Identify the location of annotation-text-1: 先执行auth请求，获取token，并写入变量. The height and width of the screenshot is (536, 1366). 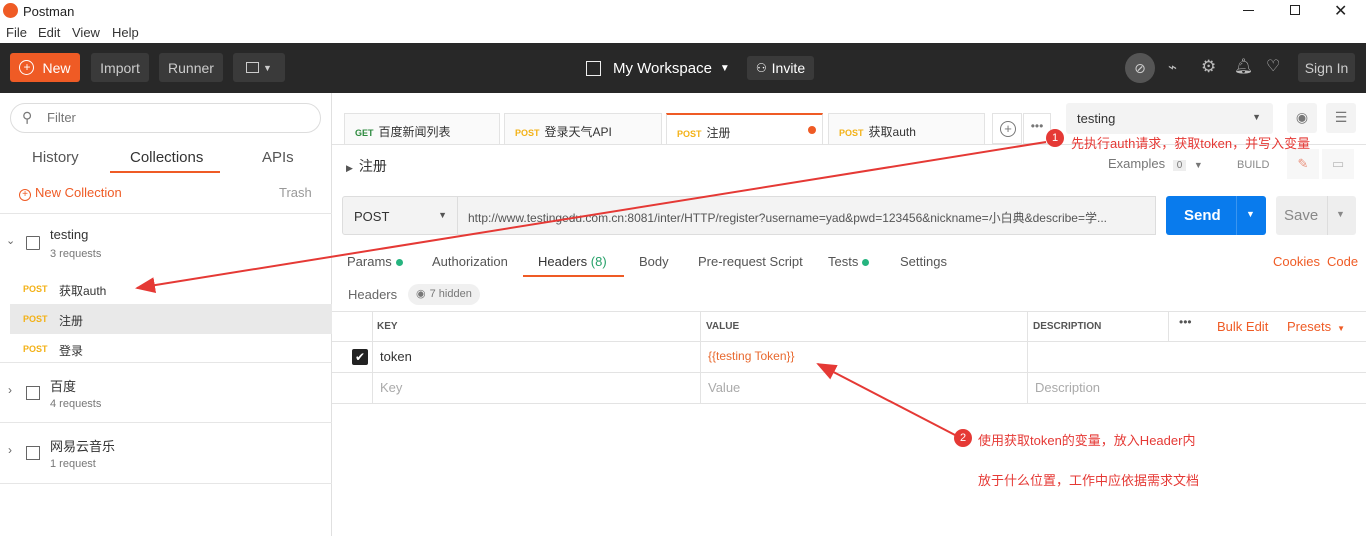
(1191, 143).